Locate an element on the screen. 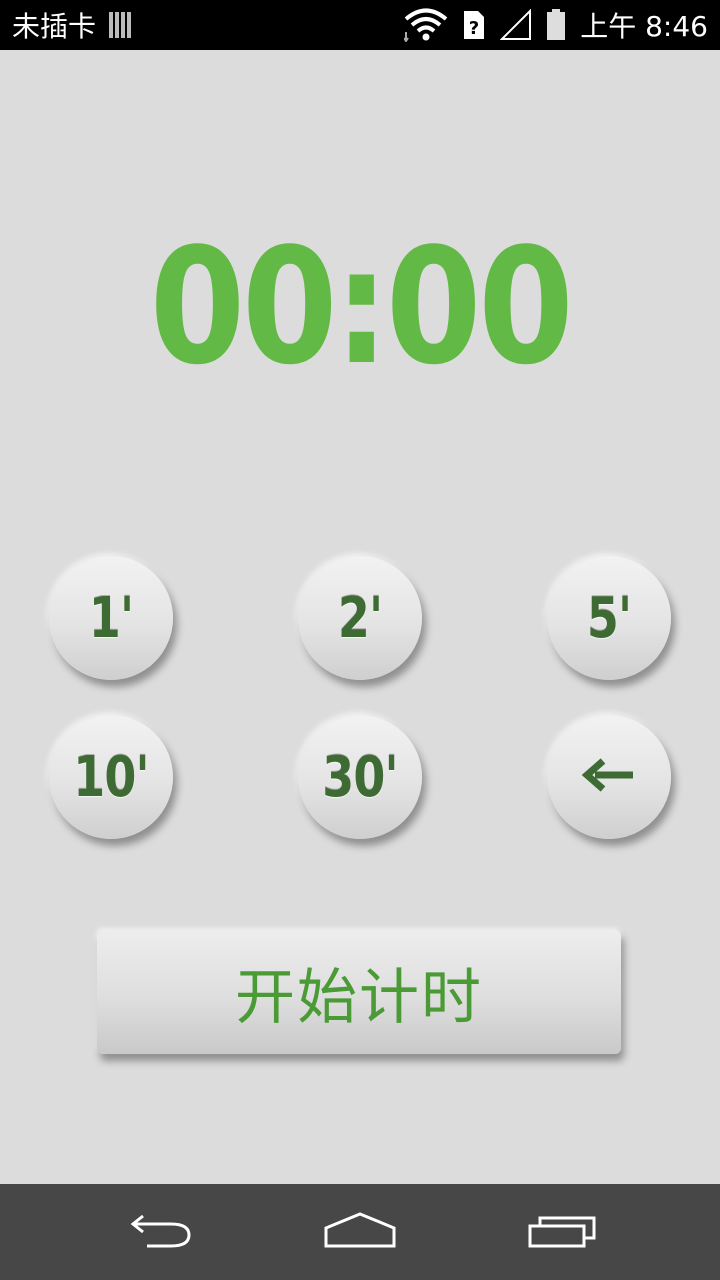  status-left: 未插卡 is located at coordinates (73, 25).